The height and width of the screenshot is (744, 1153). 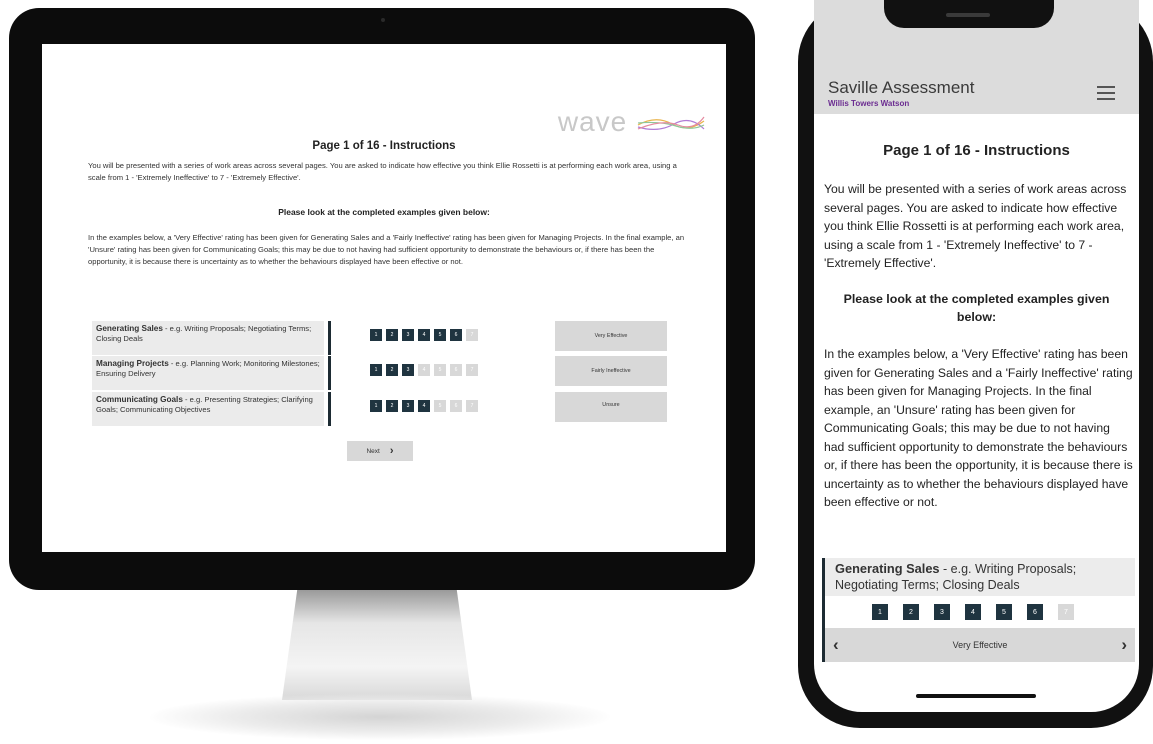 I want to click on next-button: Next ›, so click(x=380, y=451).